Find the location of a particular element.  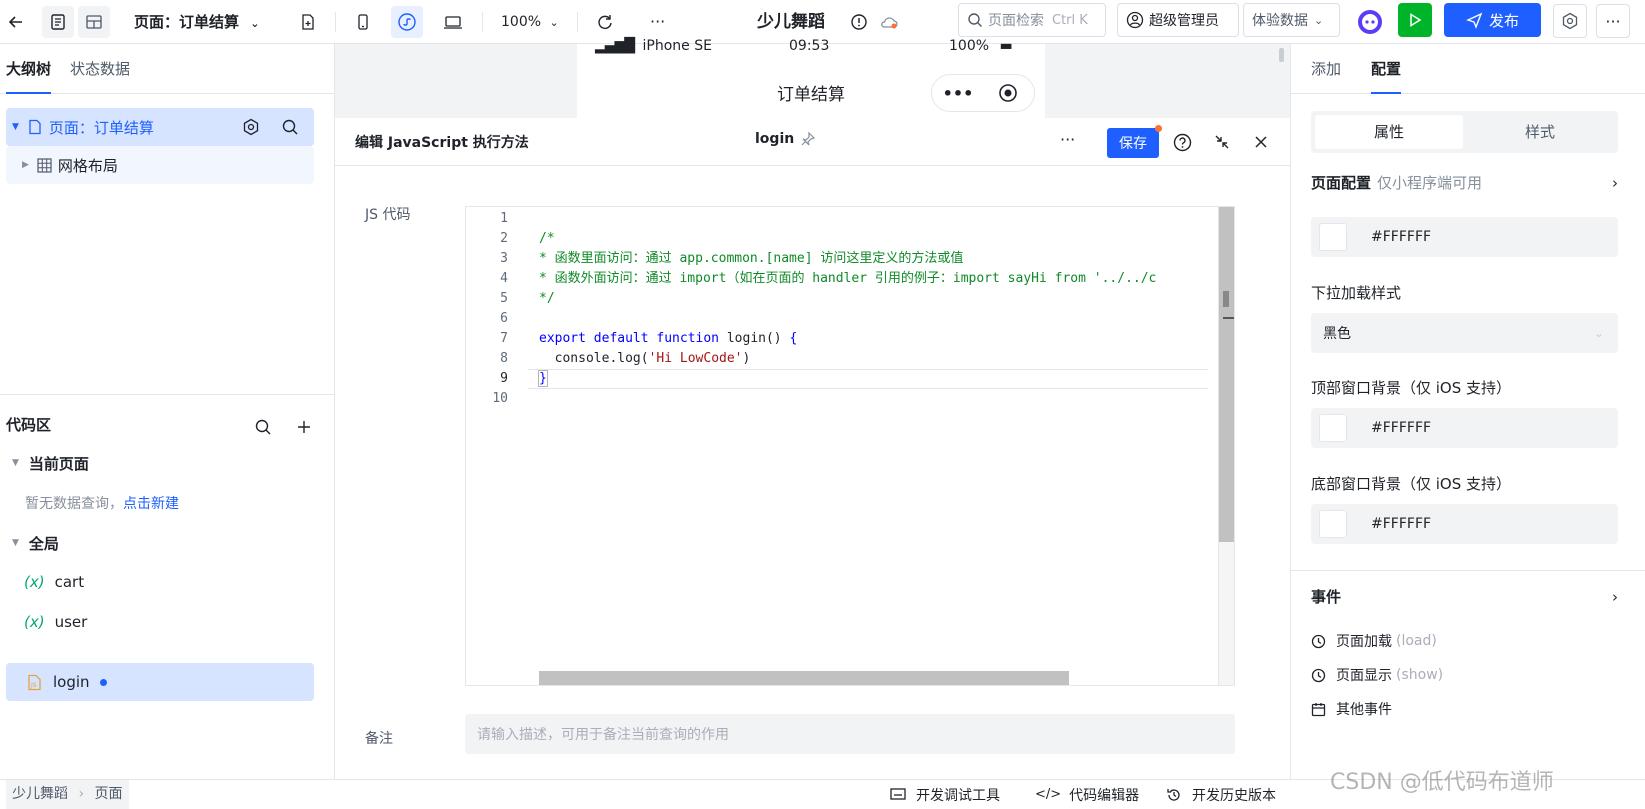

list-item-selected: JS login is located at coordinates (160, 682).